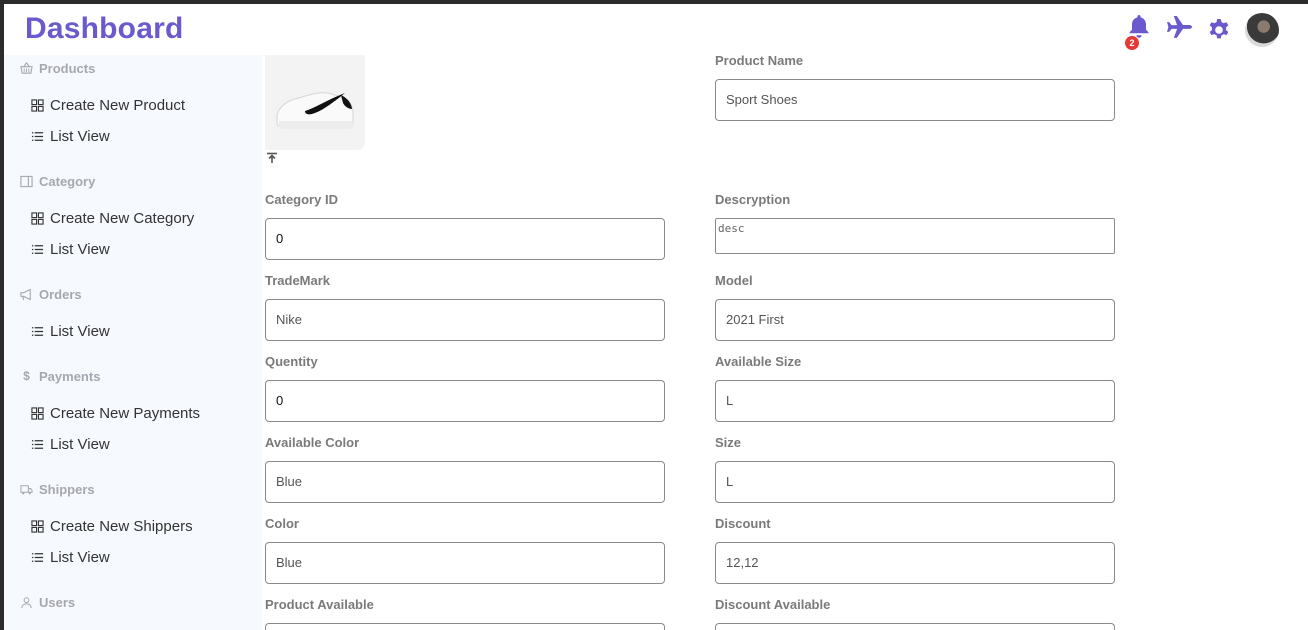 The width and height of the screenshot is (1308, 630). What do you see at coordinates (118, 105) in the screenshot?
I see `sidebar-item-label: Create New Product` at bounding box center [118, 105].